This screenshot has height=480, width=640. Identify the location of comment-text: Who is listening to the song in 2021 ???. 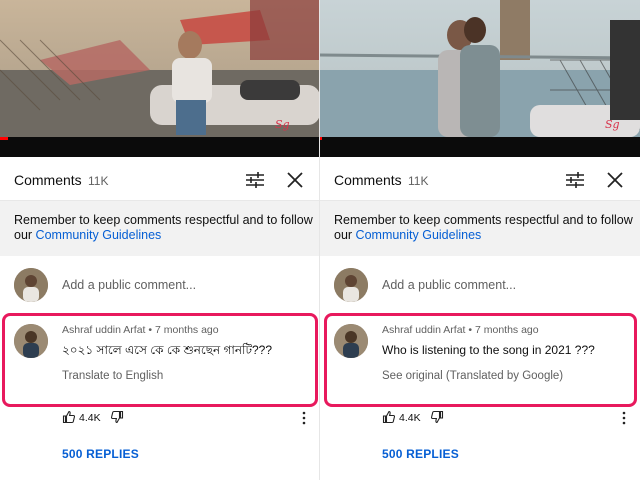
(488, 350).